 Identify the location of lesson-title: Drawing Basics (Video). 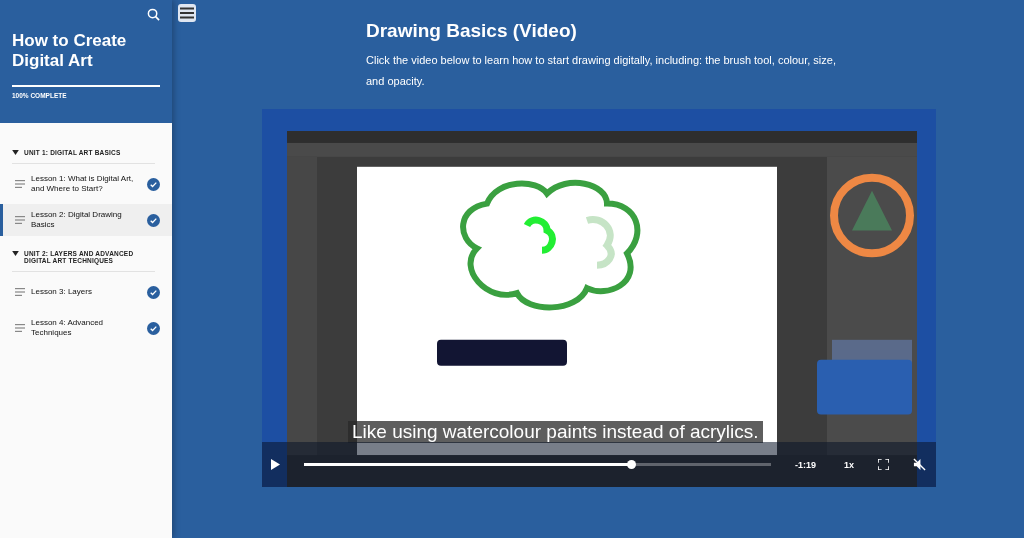
(472, 31).